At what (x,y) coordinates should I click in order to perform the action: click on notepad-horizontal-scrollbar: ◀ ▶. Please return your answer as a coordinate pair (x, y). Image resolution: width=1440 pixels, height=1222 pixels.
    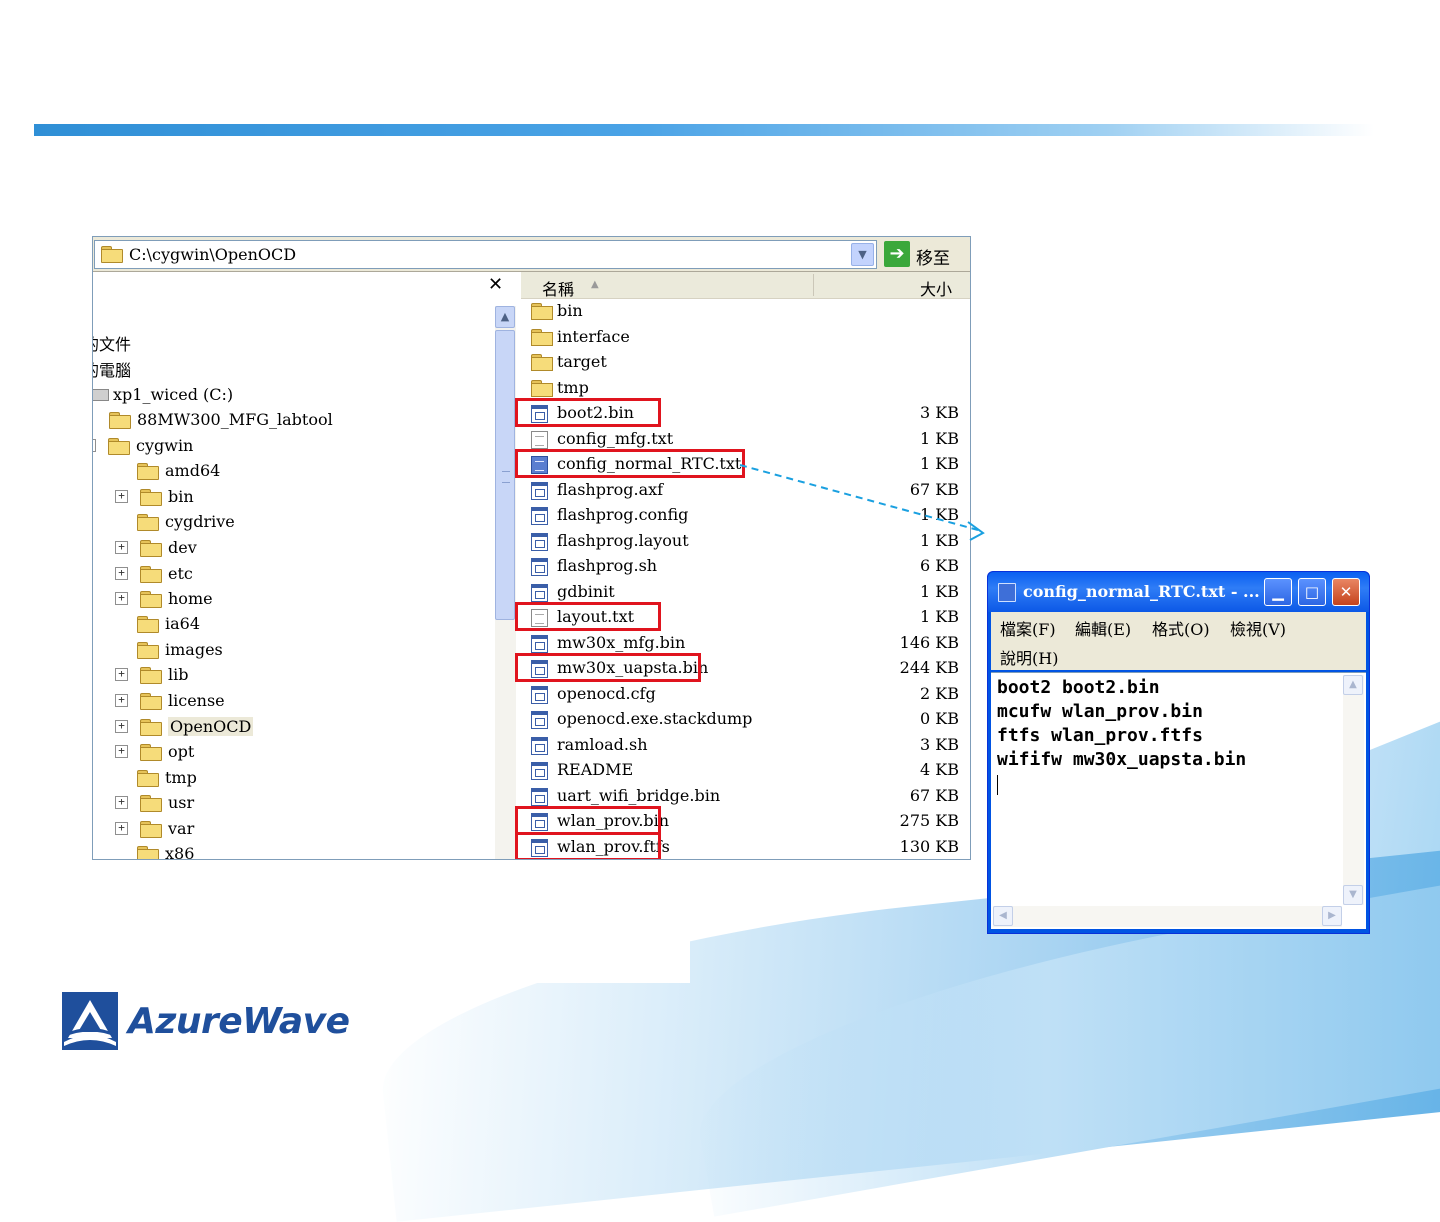
    Looking at the image, I should click on (1167, 916).